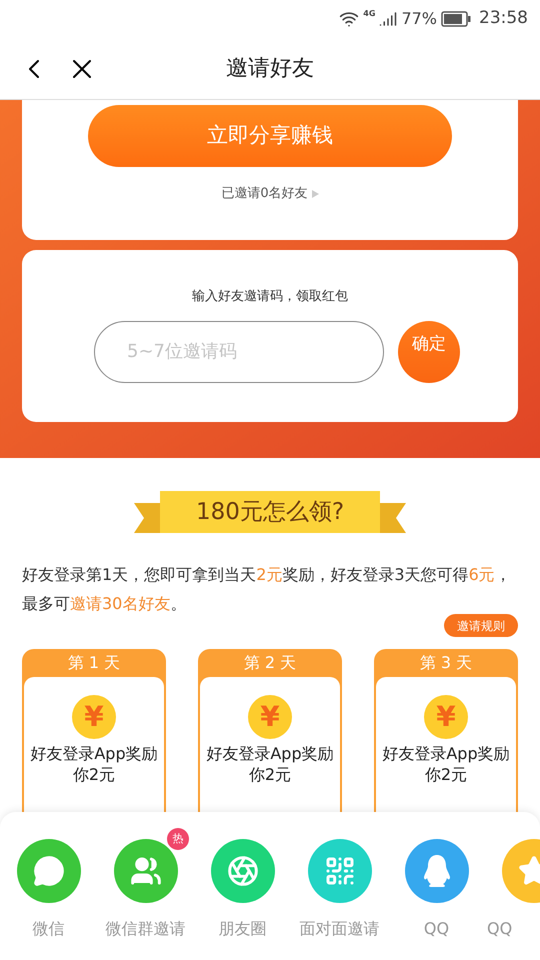  I want to click on rules-button: 邀请规则, so click(481, 625).